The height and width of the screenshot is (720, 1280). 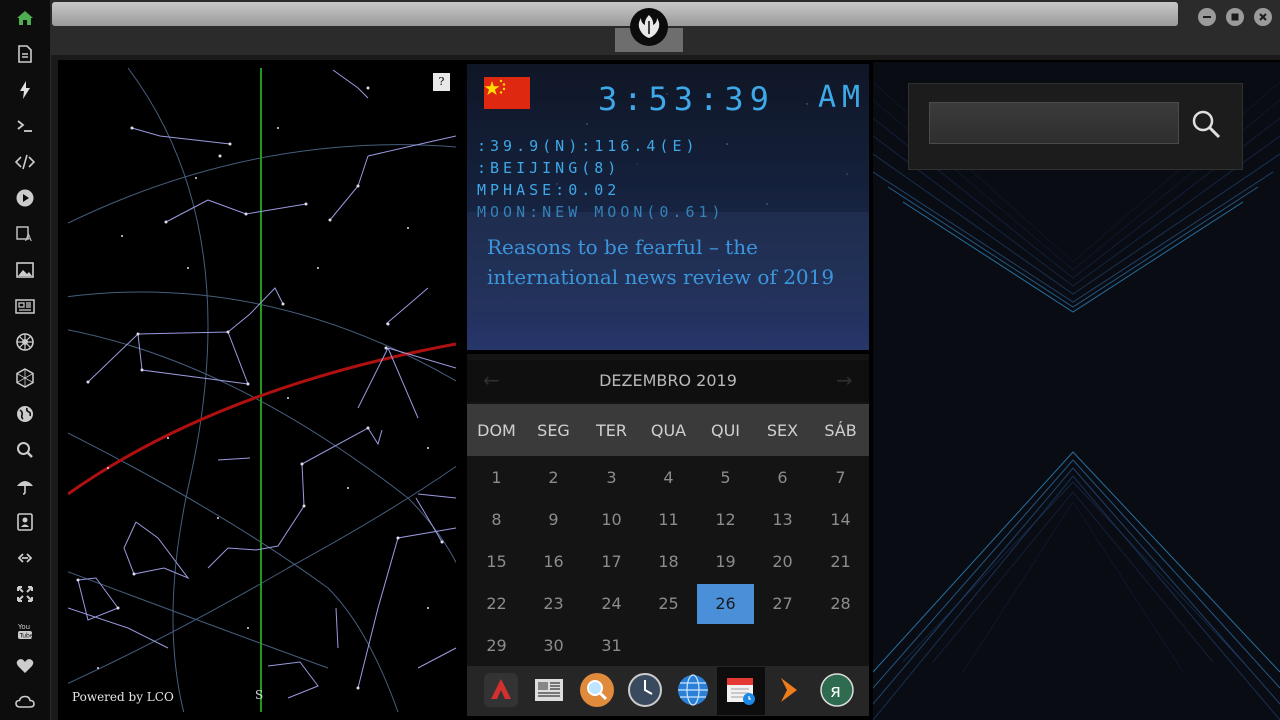 What do you see at coordinates (588, 146) in the screenshot?
I see `coordinates-label: :39.9(N):116.4(E)` at bounding box center [588, 146].